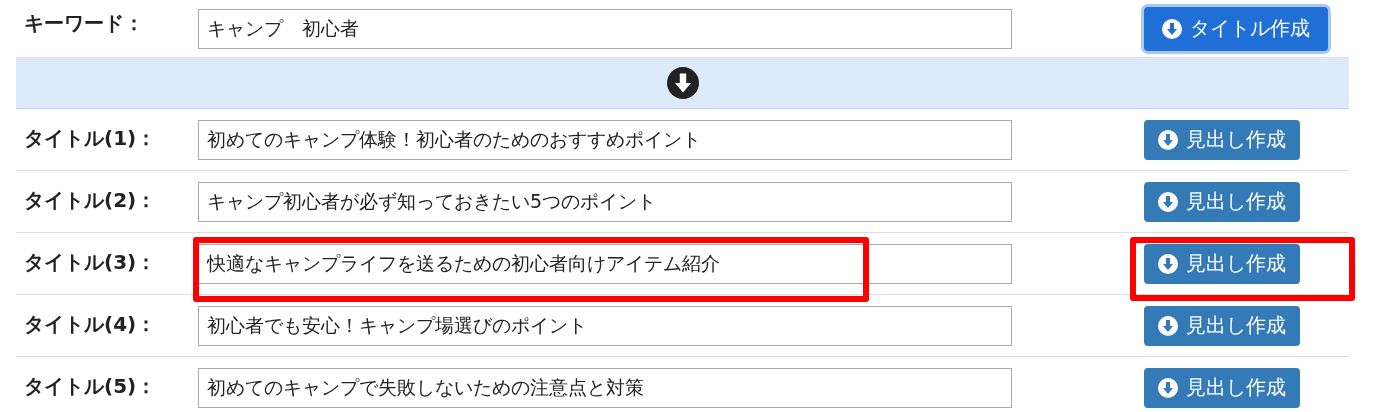 The image size is (1373, 412). Describe the element at coordinates (90, 200) in the screenshot. I see `title-label: タイトル(2)：` at that location.